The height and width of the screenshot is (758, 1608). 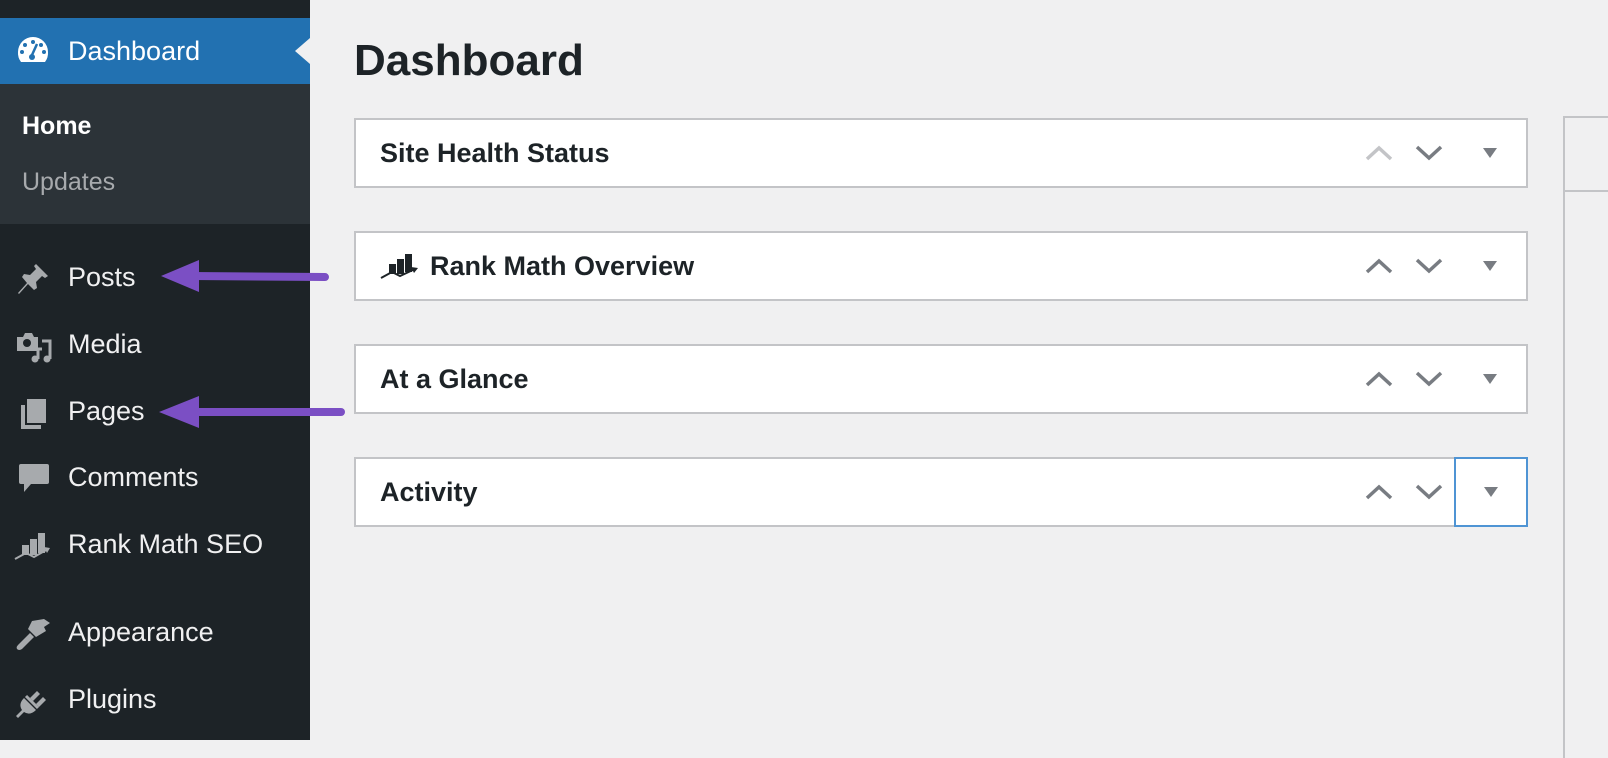 I want to click on widget-title: Site Health Status, so click(x=495, y=153).